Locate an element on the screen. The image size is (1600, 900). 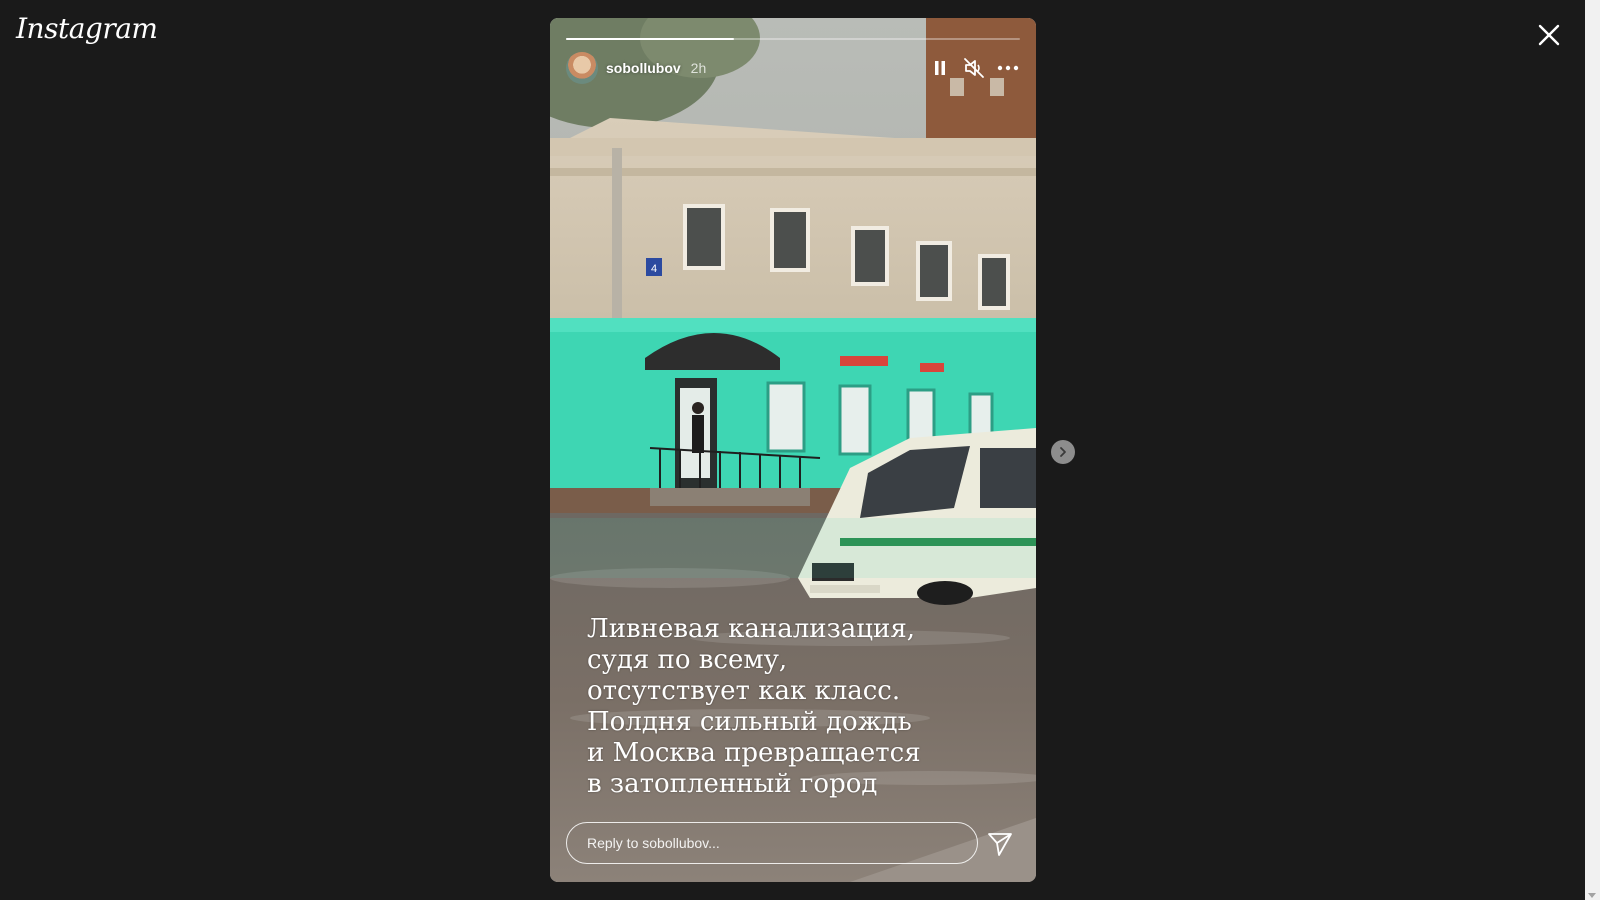
close-button is located at coordinates (1549, 35).